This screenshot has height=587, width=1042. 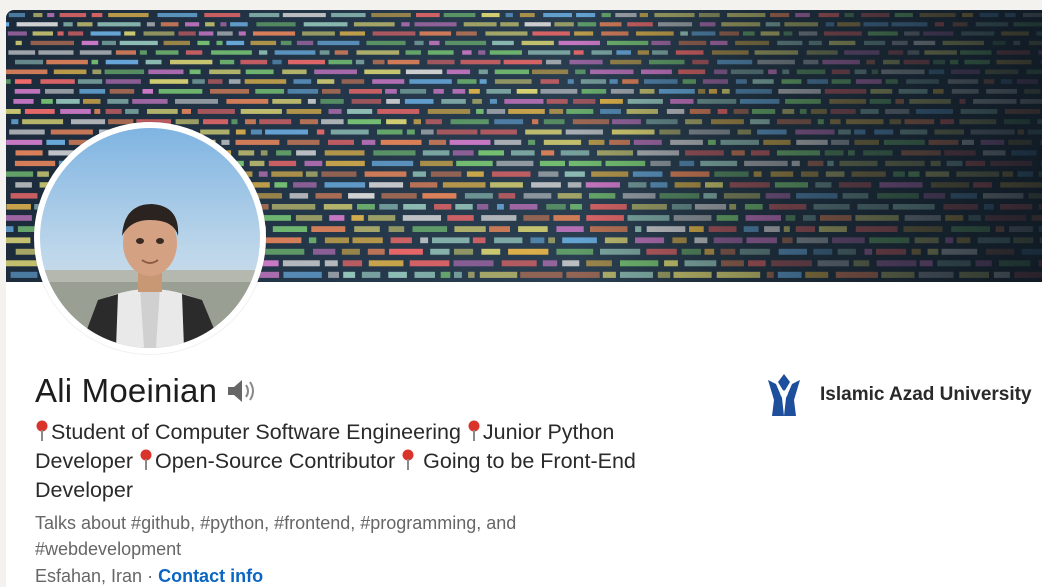 I want to click on university-logo-icon, so click(x=784, y=395).